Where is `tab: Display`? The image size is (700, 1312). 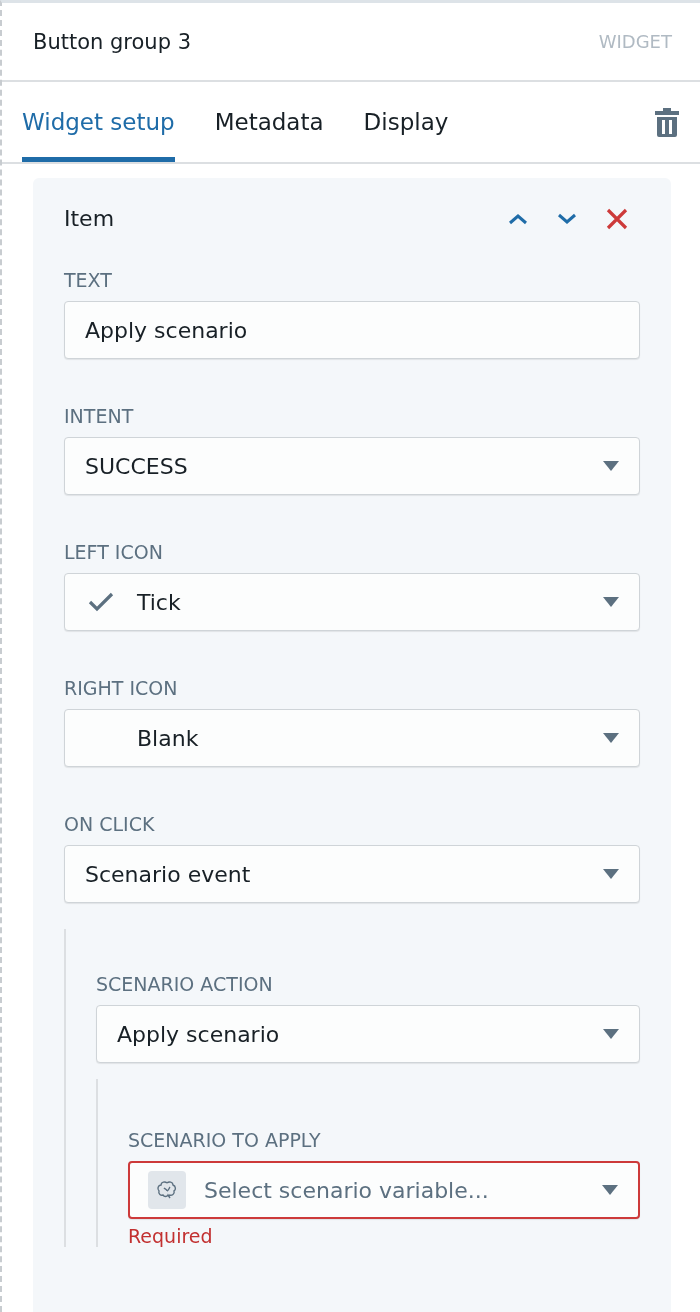
tab: Display is located at coordinates (406, 122).